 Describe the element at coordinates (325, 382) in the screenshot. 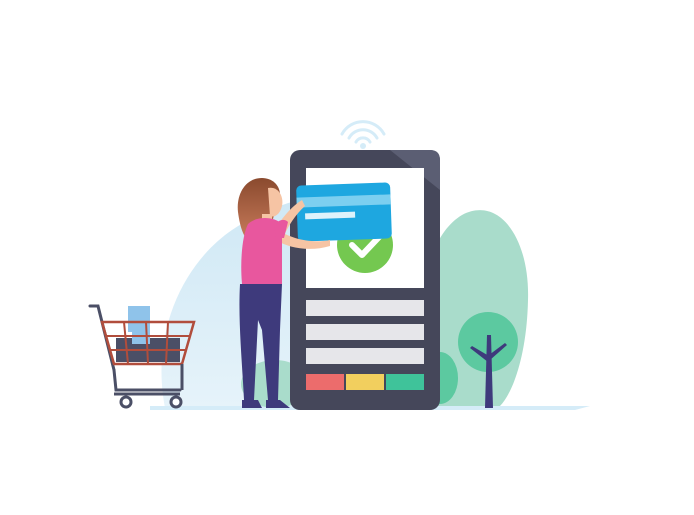

I see `red-button` at that location.